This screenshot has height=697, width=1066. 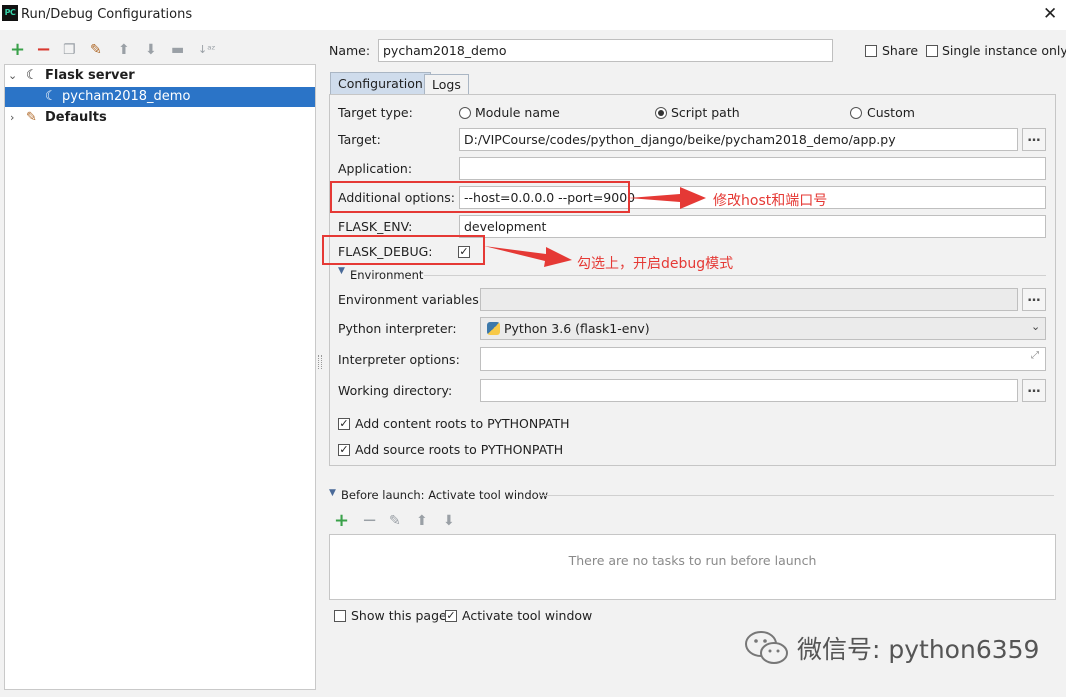 What do you see at coordinates (31, 117) in the screenshot?
I see `wrench-icon: ✎` at bounding box center [31, 117].